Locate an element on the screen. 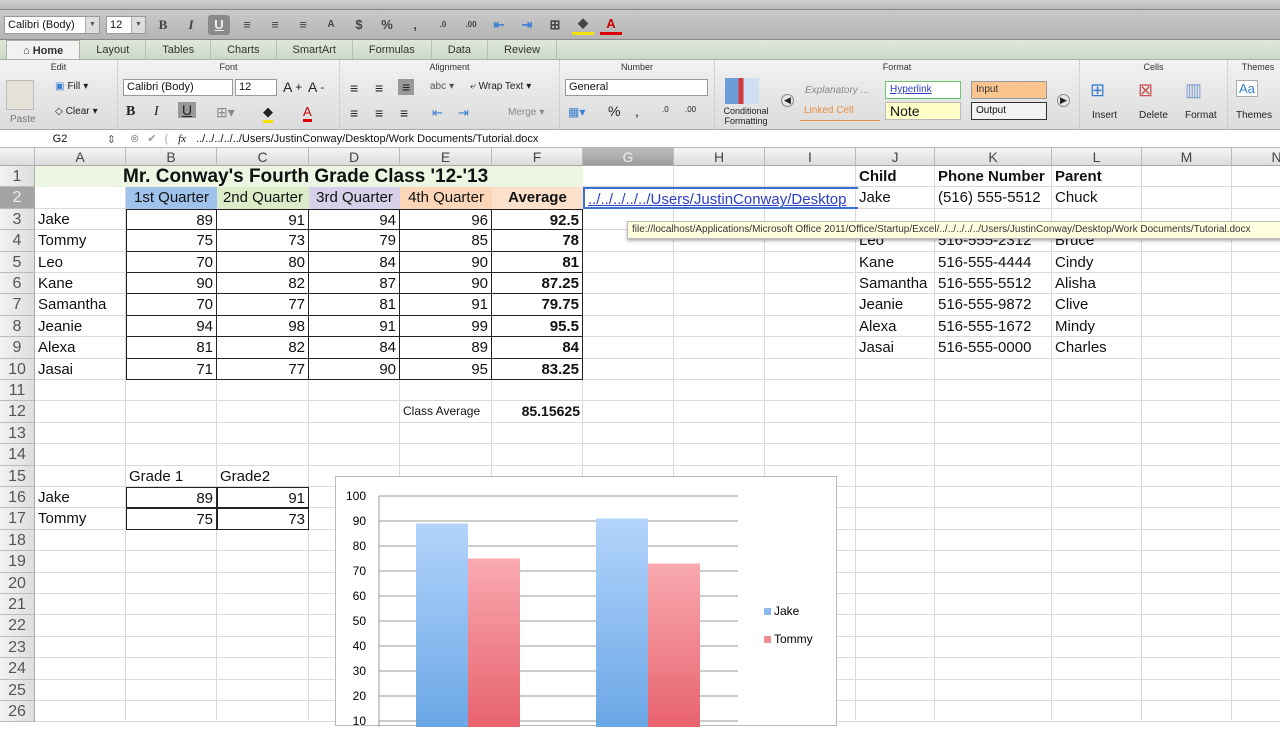  contact-child: Kane is located at coordinates (895, 262).